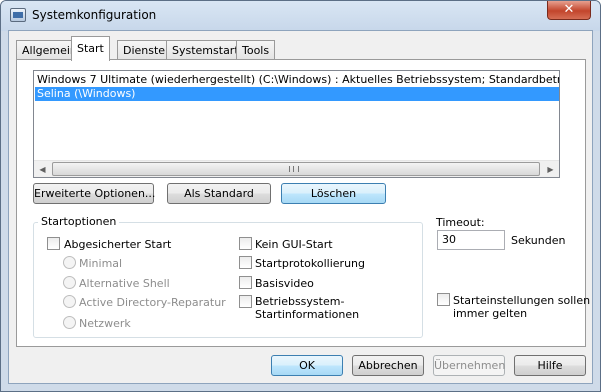  I want to click on horizontal-scrollbar: ◀ ▶, so click(296, 168).